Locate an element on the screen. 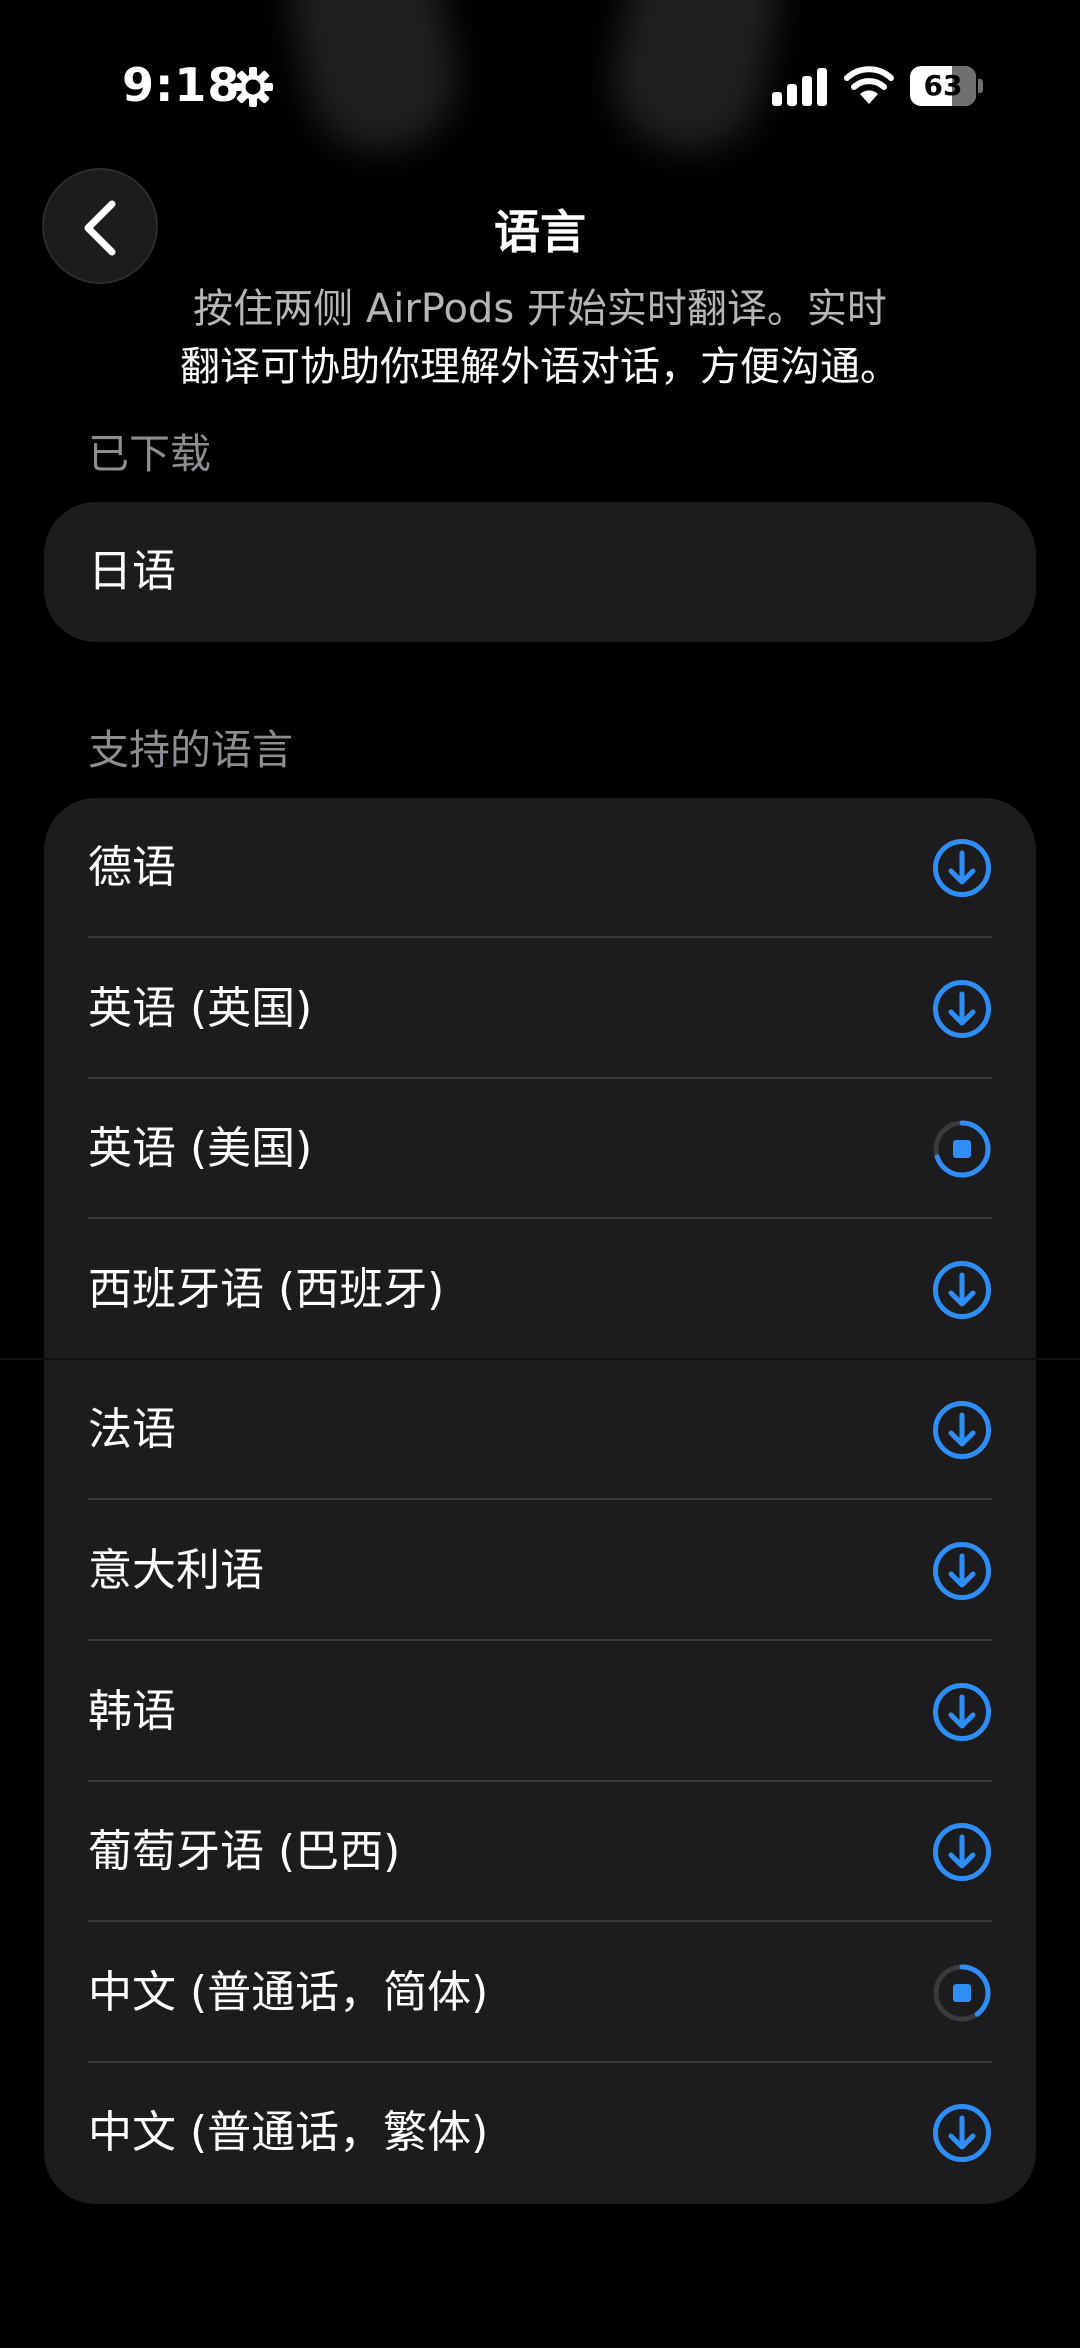  language-label: 中文 (普通话，简体) is located at coordinates (288, 1992).